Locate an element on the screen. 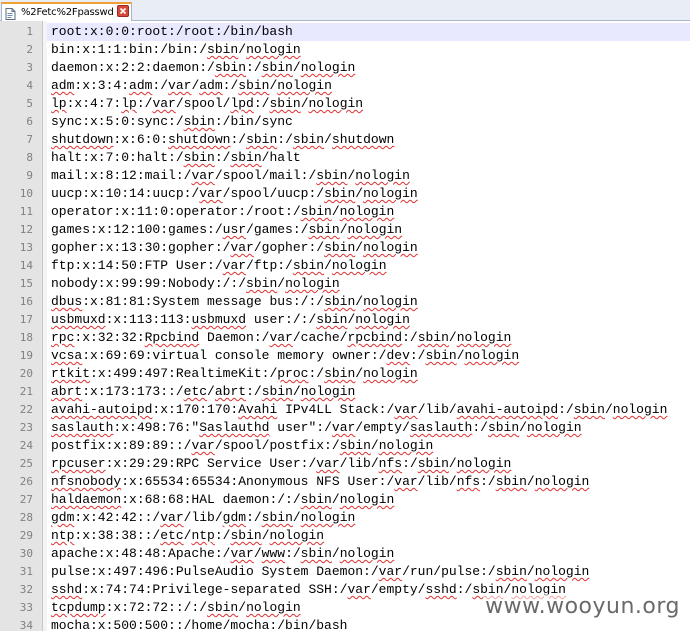  text-segment: /spool/postfix:/ is located at coordinates (277, 445).